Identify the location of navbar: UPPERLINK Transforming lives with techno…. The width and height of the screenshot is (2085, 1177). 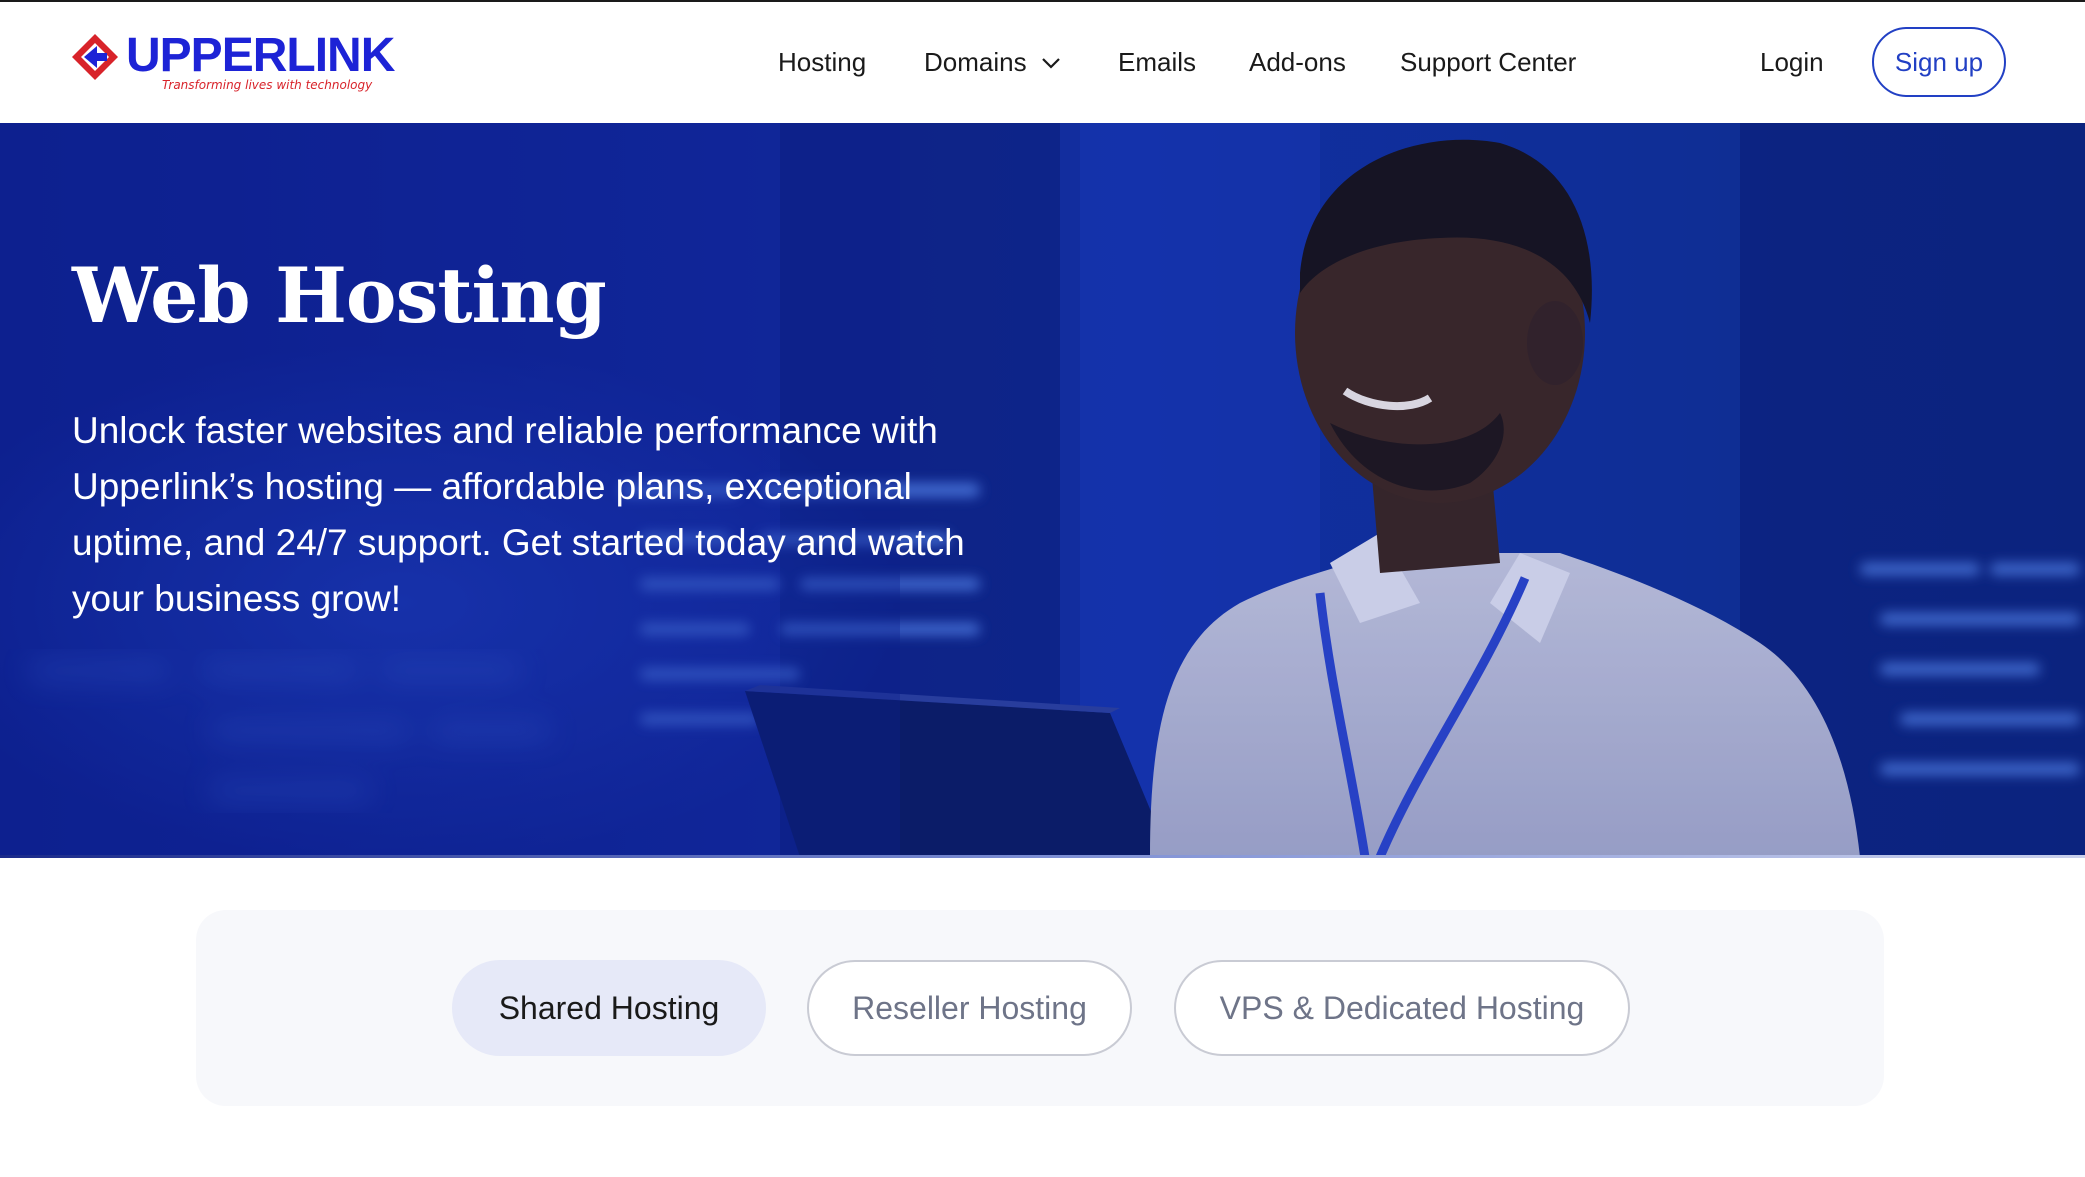
(1042, 62).